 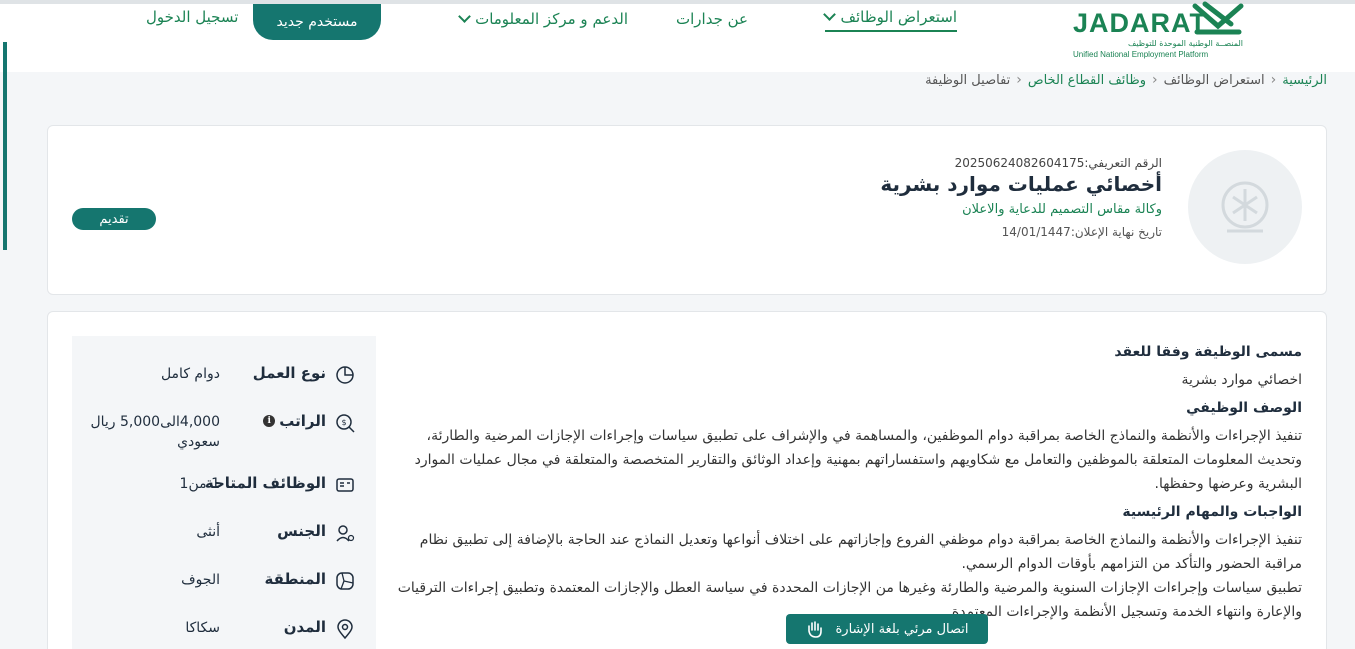 I want to click on company-name-link: وكالة مقاس التصميم للدعاية والاعلان, so click(x=1021, y=209).